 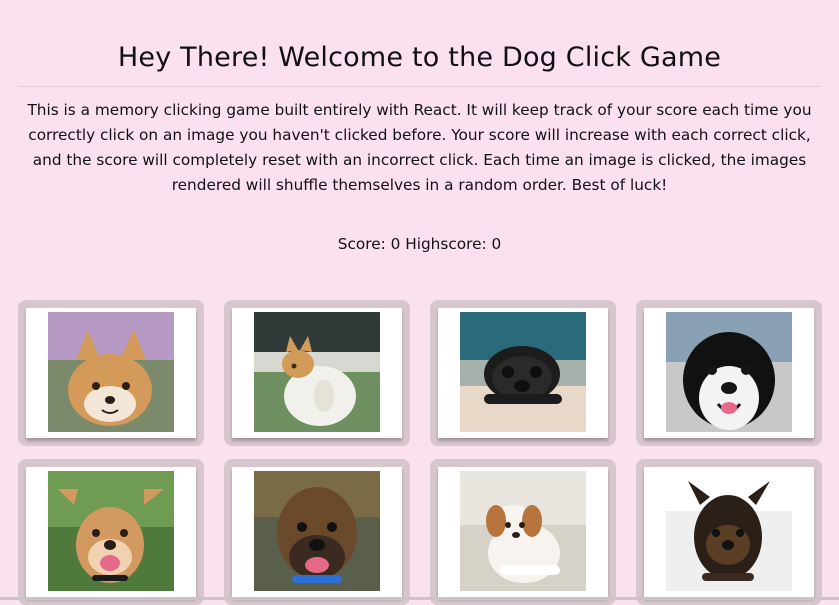 I want to click on dog-photo-shiba-inu, so click(x=111, y=372).